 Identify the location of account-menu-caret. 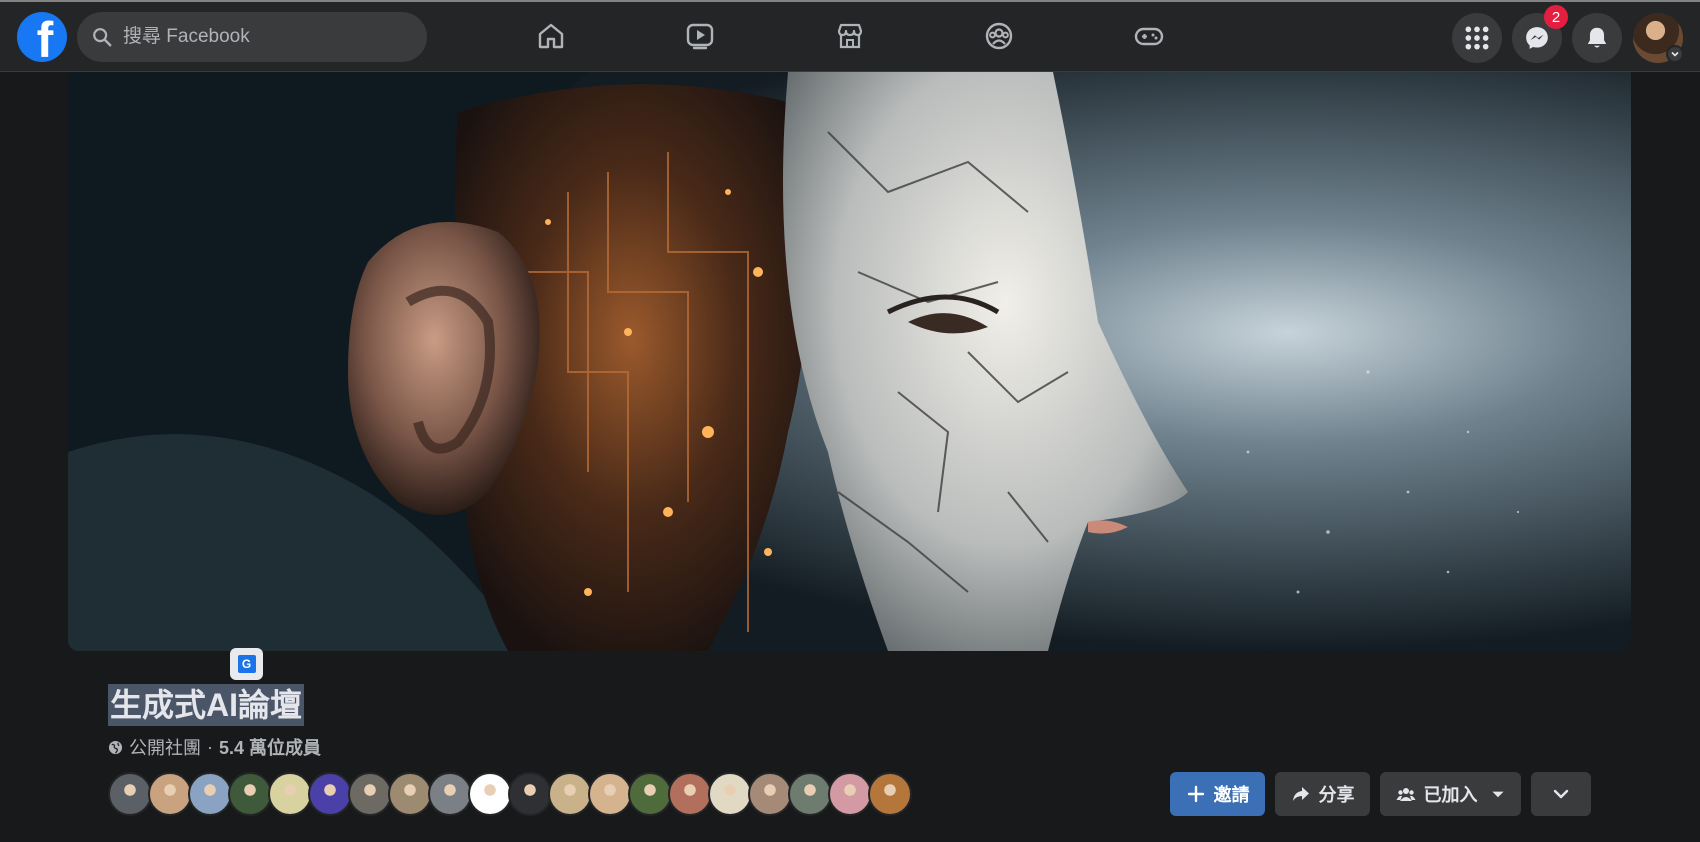
(1675, 54).